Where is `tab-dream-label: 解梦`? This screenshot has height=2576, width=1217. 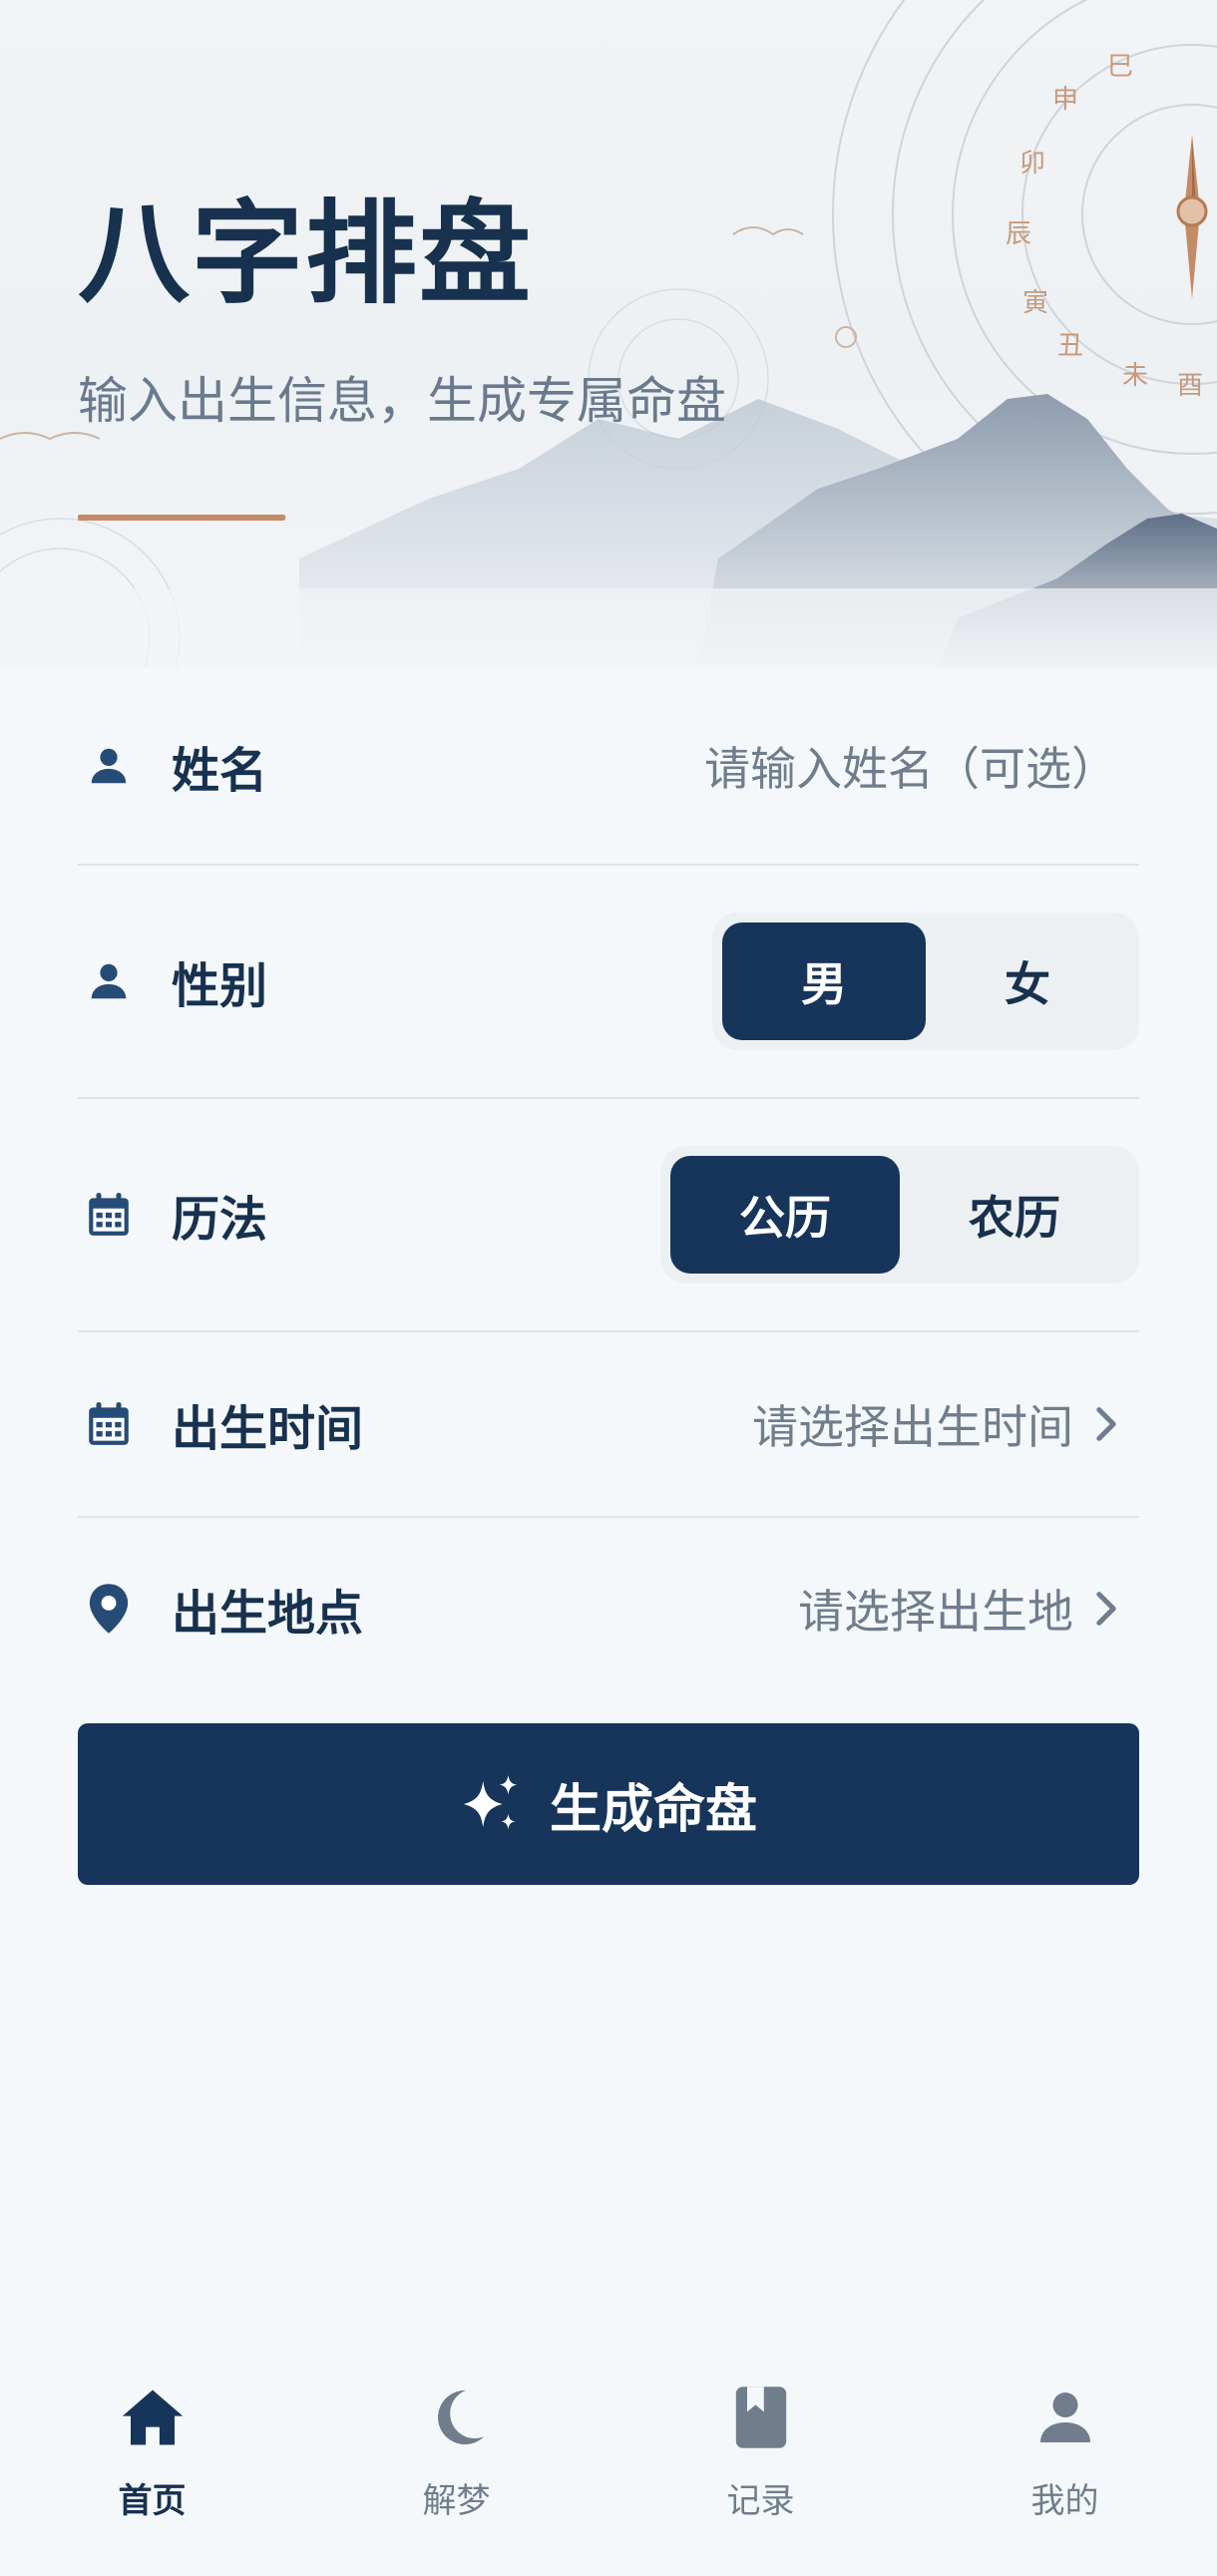
tab-dream-label: 解梦 is located at coordinates (457, 2501).